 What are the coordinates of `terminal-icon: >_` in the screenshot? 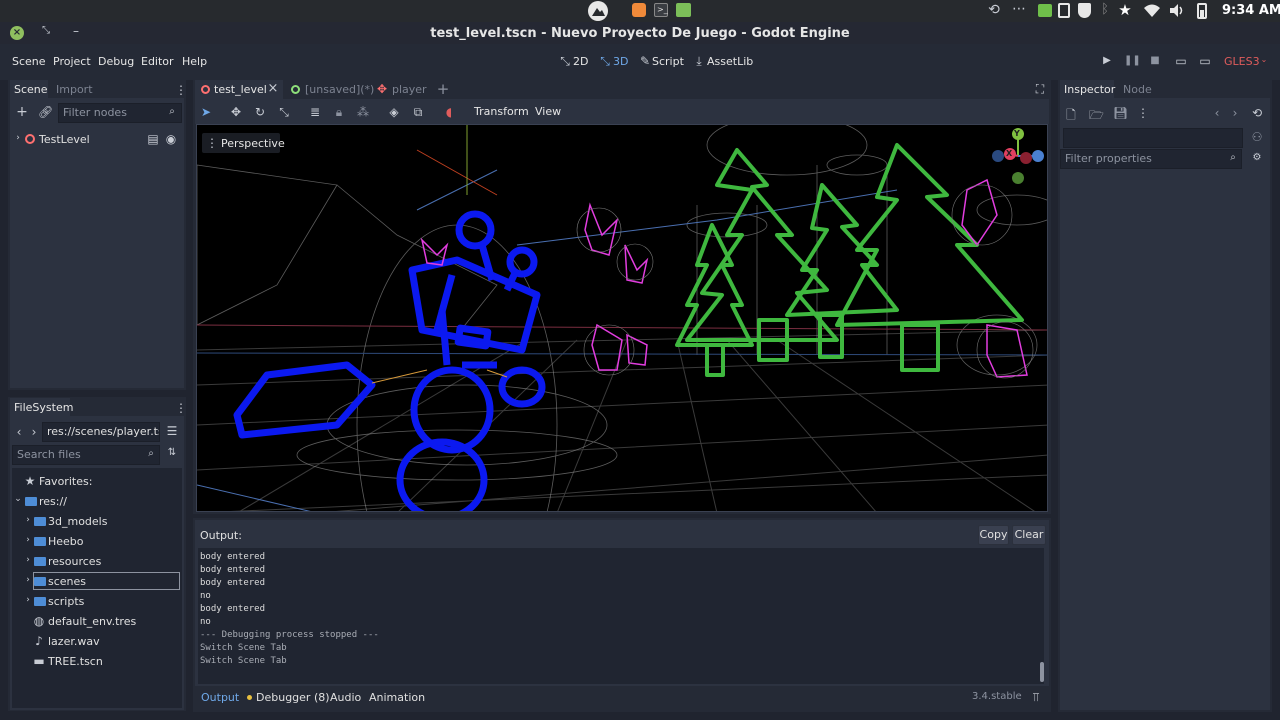 It's located at (661, 10).